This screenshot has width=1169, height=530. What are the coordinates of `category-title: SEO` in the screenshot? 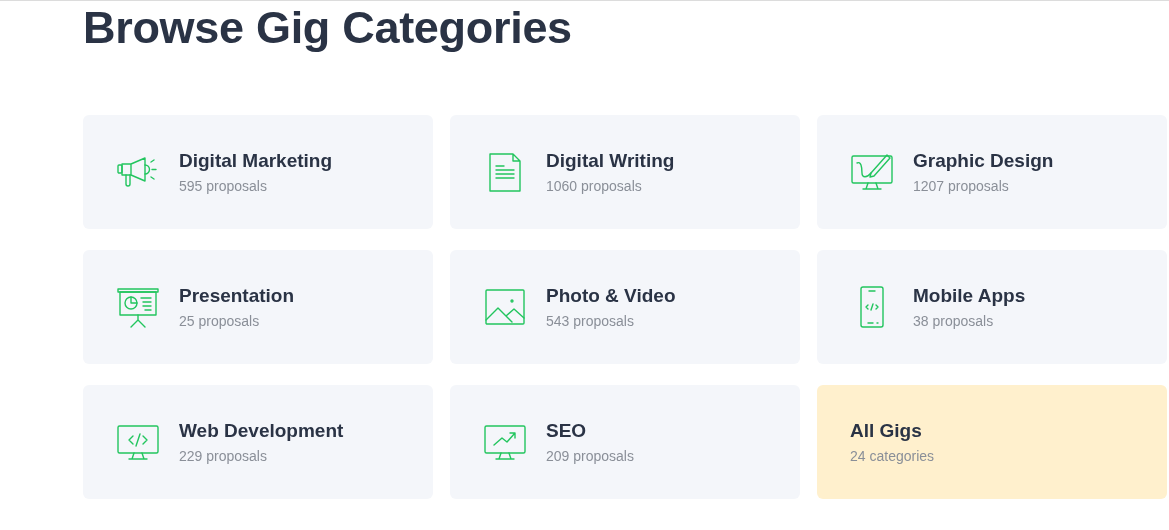 It's located at (590, 431).